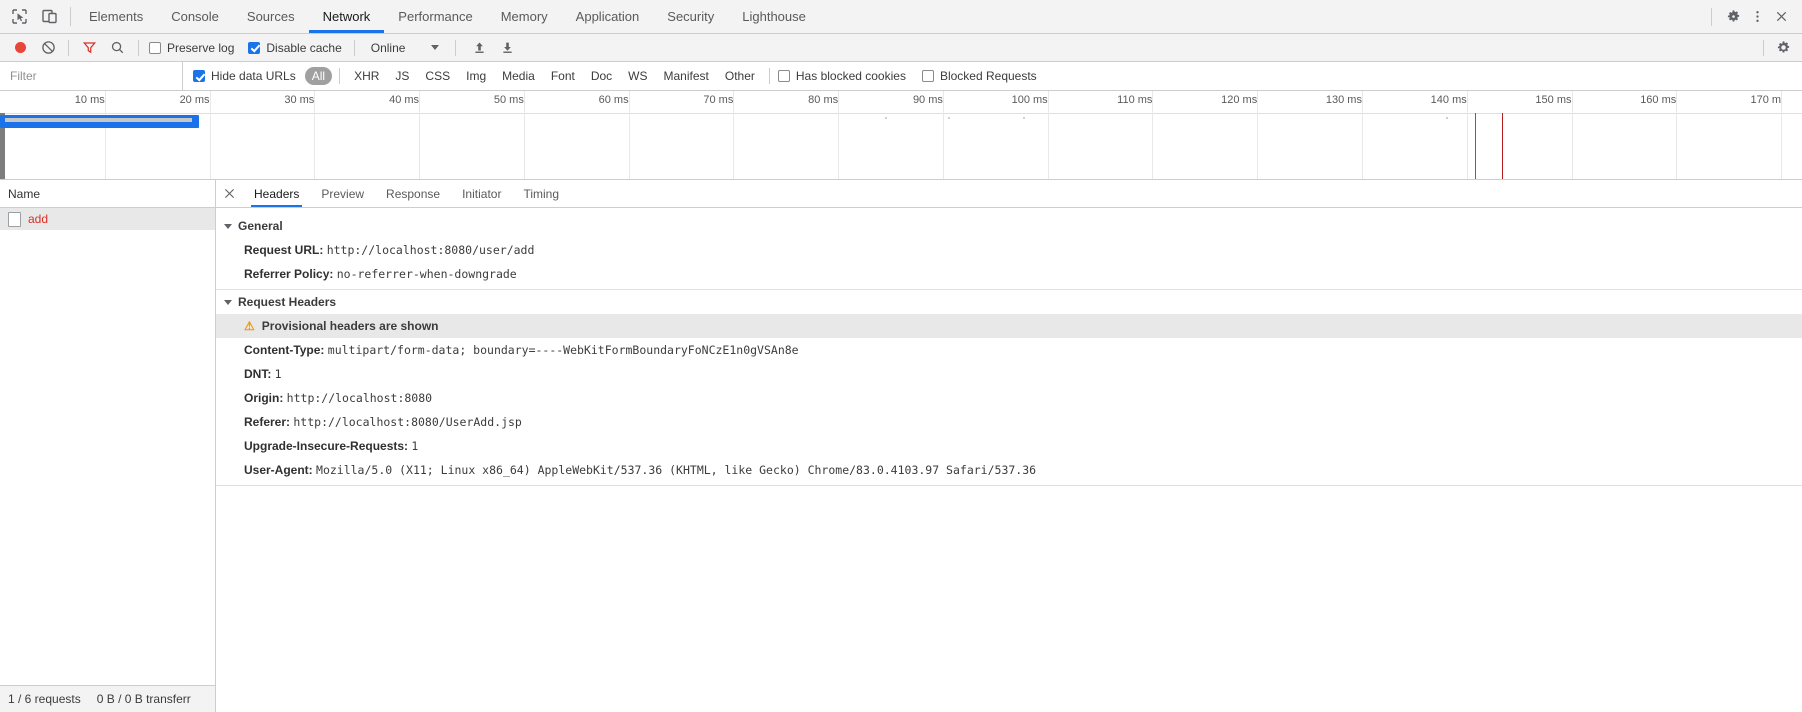  I want to click on header-key: Referer:, so click(267, 422).